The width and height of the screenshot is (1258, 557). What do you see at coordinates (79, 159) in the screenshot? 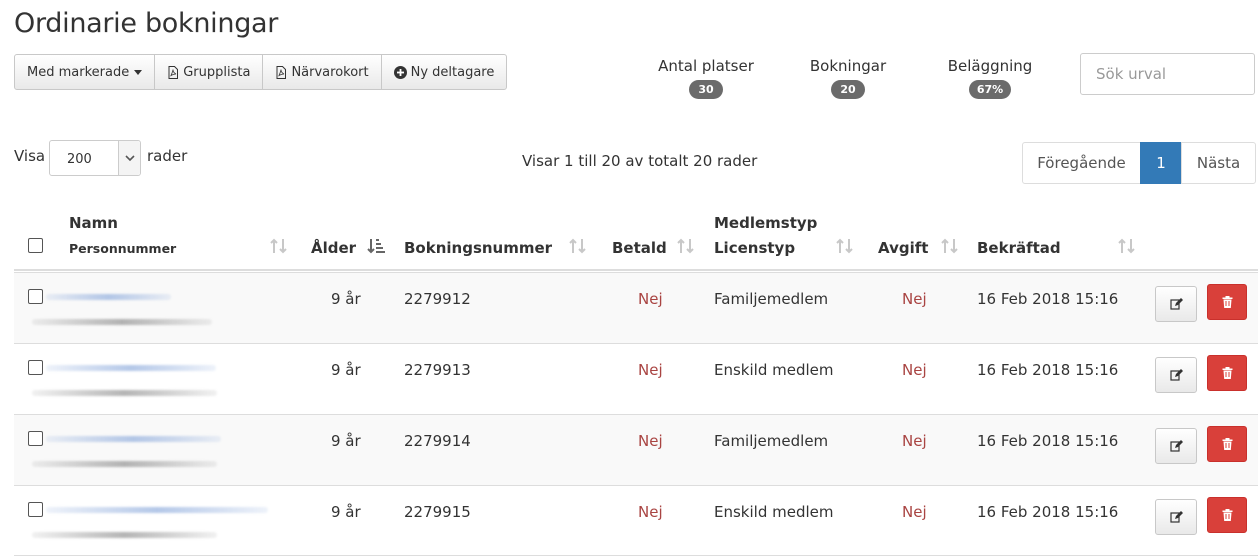
I see `rows-per-page-value: 200` at bounding box center [79, 159].